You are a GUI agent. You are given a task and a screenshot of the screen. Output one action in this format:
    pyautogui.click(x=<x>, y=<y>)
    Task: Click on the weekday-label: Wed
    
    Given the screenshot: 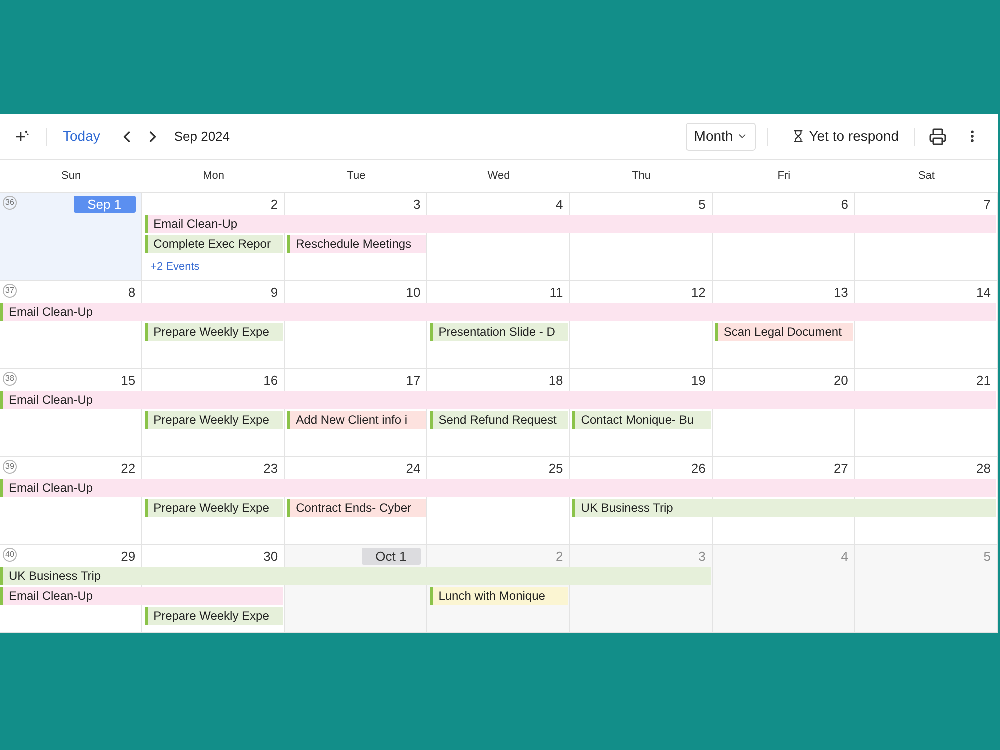 What is the action you would take?
    pyautogui.click(x=499, y=176)
    